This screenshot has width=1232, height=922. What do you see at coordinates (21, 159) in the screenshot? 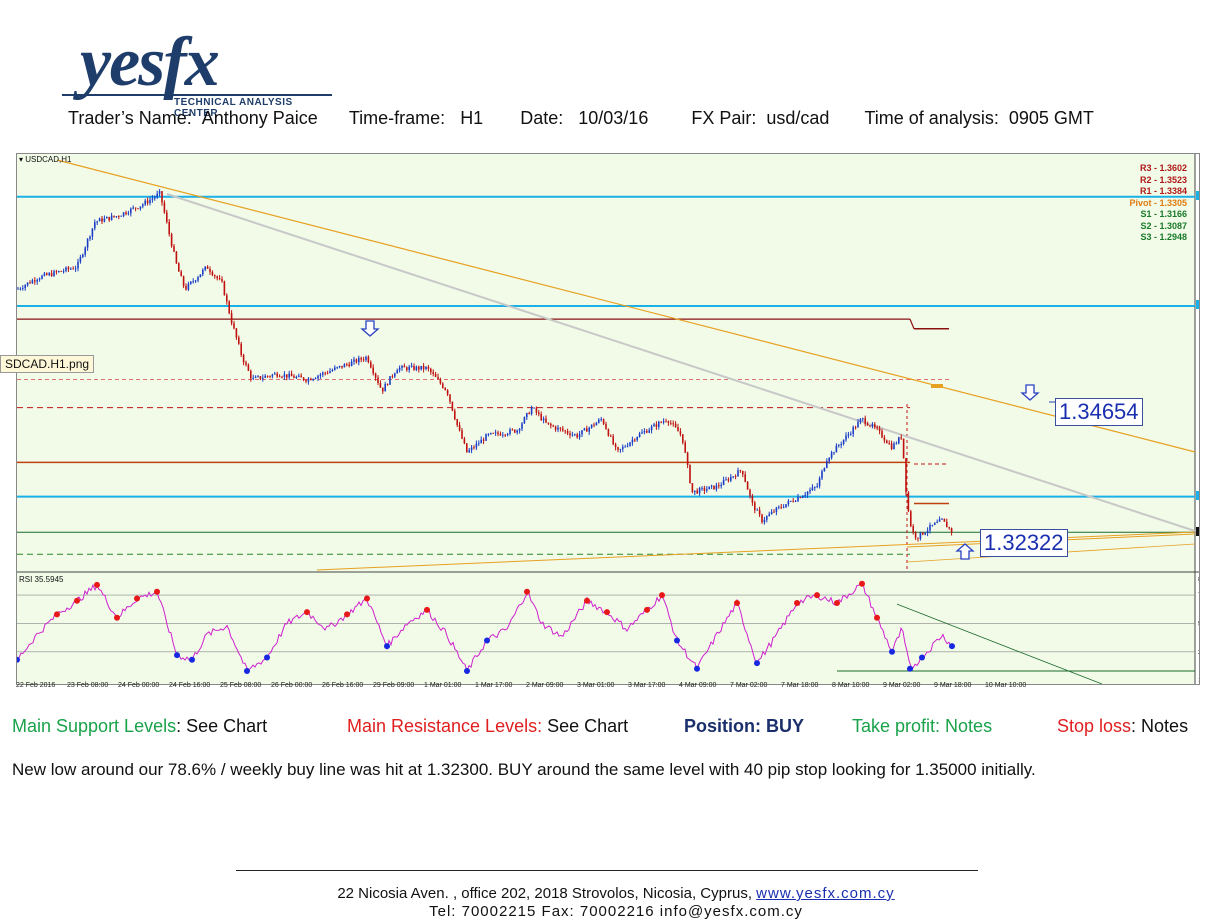
I see `dropdown-triangle-icon: ▾` at bounding box center [21, 159].